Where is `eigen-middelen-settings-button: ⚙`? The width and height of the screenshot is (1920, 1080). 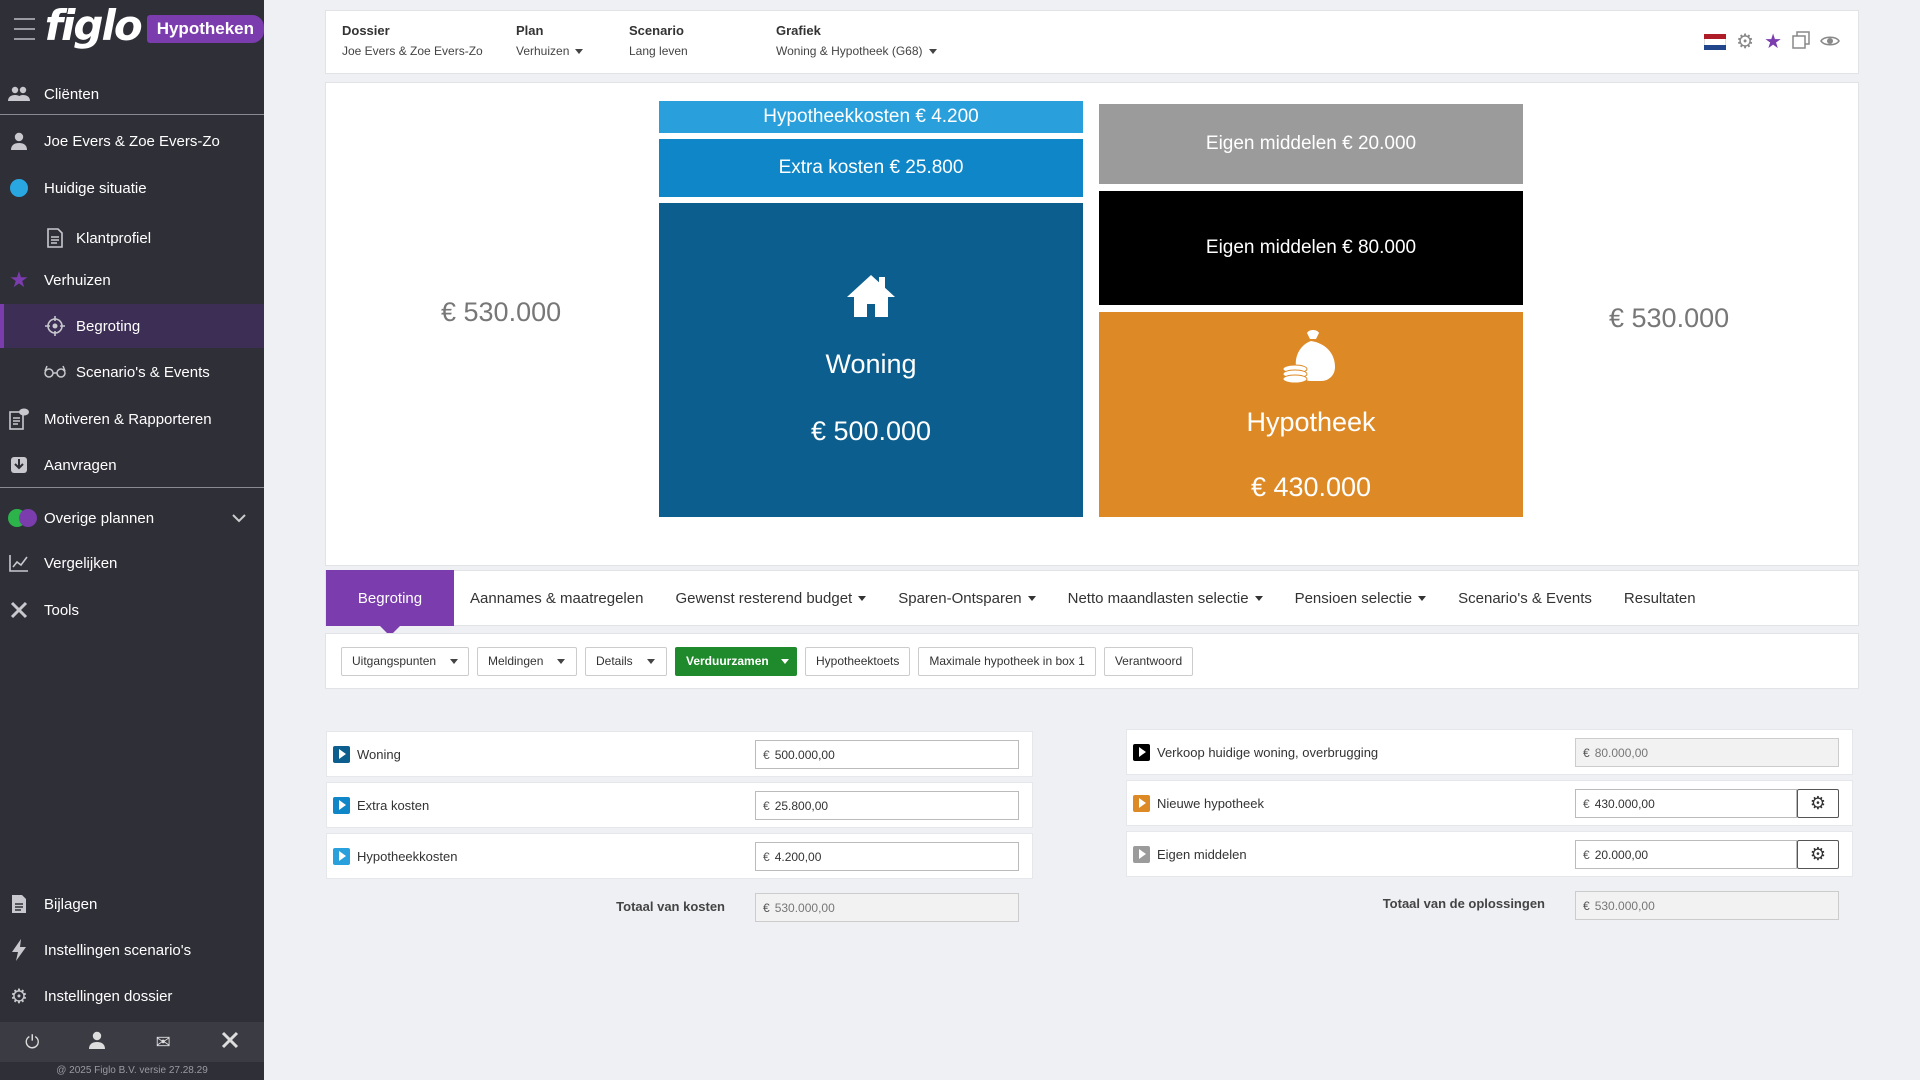
eigen-middelen-settings-button: ⚙ is located at coordinates (1818, 854).